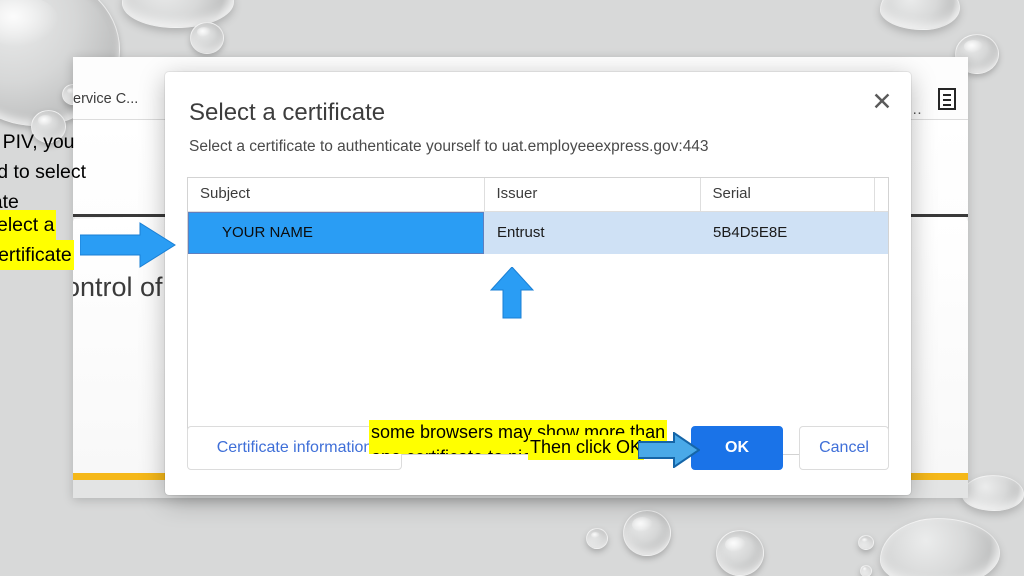 This screenshot has width=1024, height=576. I want to click on annotation-arrow-up-to-list, so click(512, 293).